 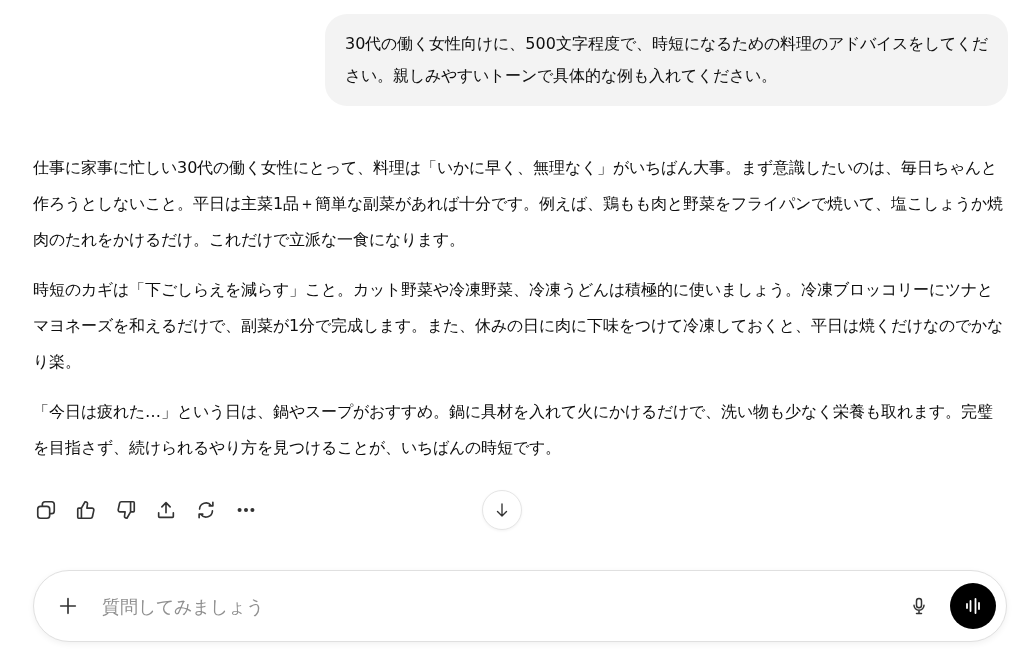 I want to click on response-paragraph: 仕事に家事に忙しい30代の働く女性にとって、料理は「いかに早く、無理なく」がいちばん大事。まず意識したいのは、毎日ちゃんと作ろうとしないこと。平日は主菜1品＋簡単な副菜があれば十分です。例えば、鶏もも肉と野菜をフライパンで焼いて、塩こしょうか焼肉のたれをかけるだけ。これだけで立派な一食になります。, so click(x=518, y=204).